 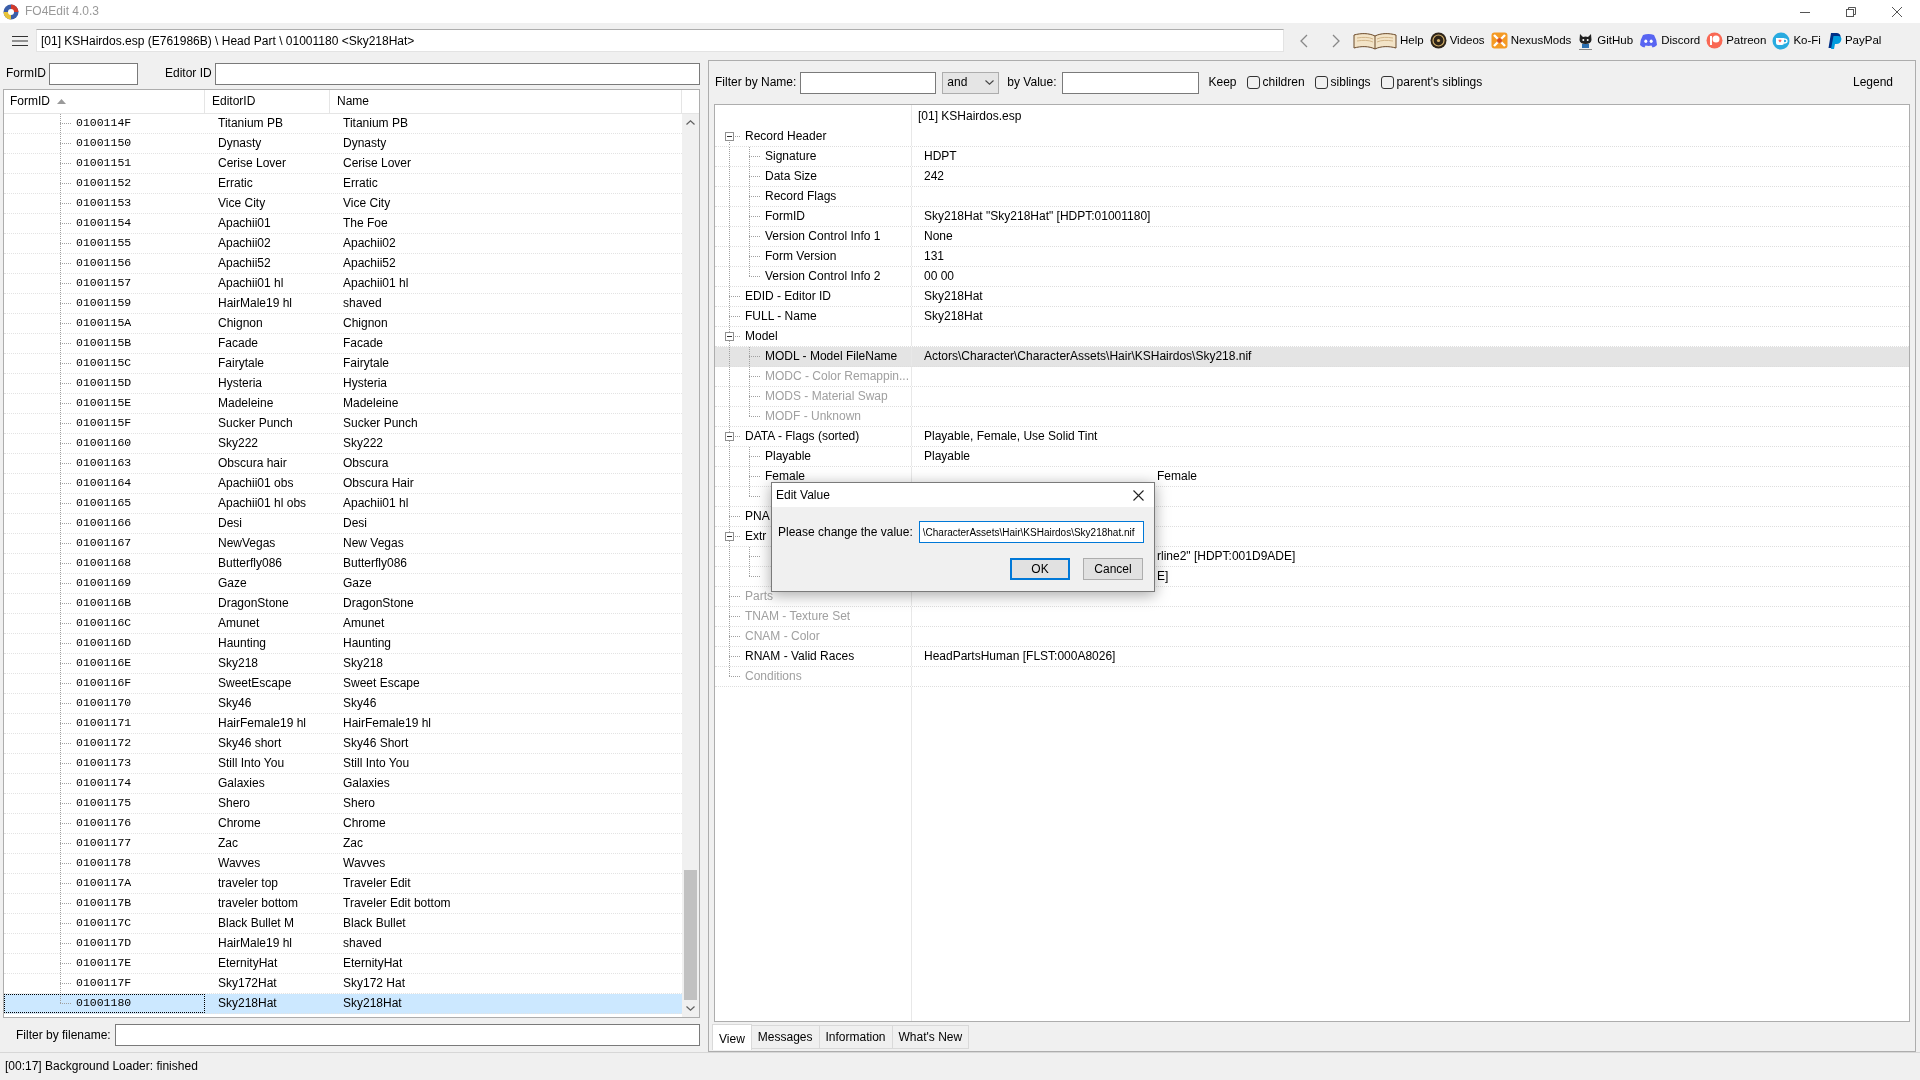 What do you see at coordinates (343, 744) in the screenshot?
I see `record-row: 01001172 Sky46 short Sky46 Short` at bounding box center [343, 744].